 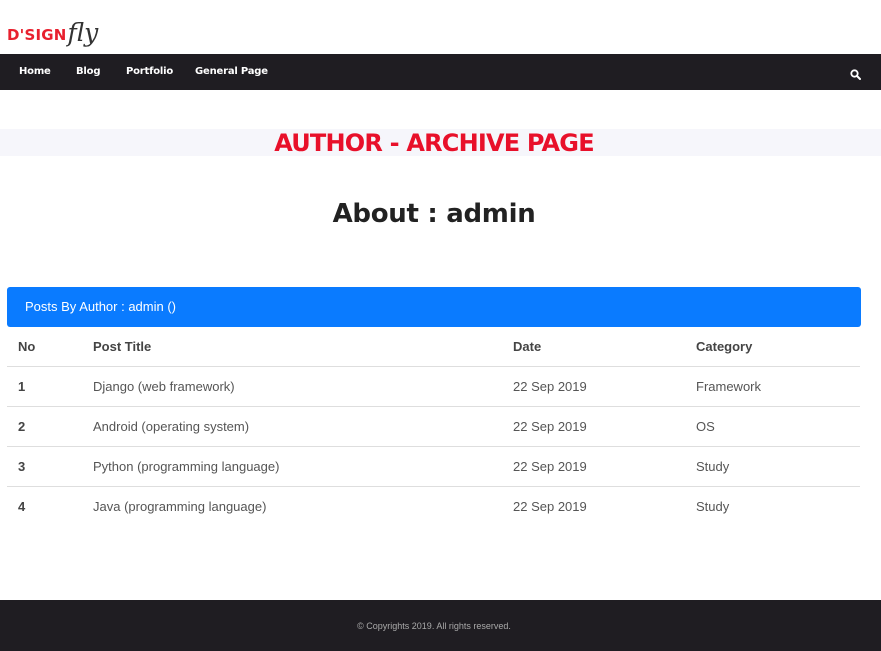 I want to click on nav-item-home: Home, so click(x=35, y=72).